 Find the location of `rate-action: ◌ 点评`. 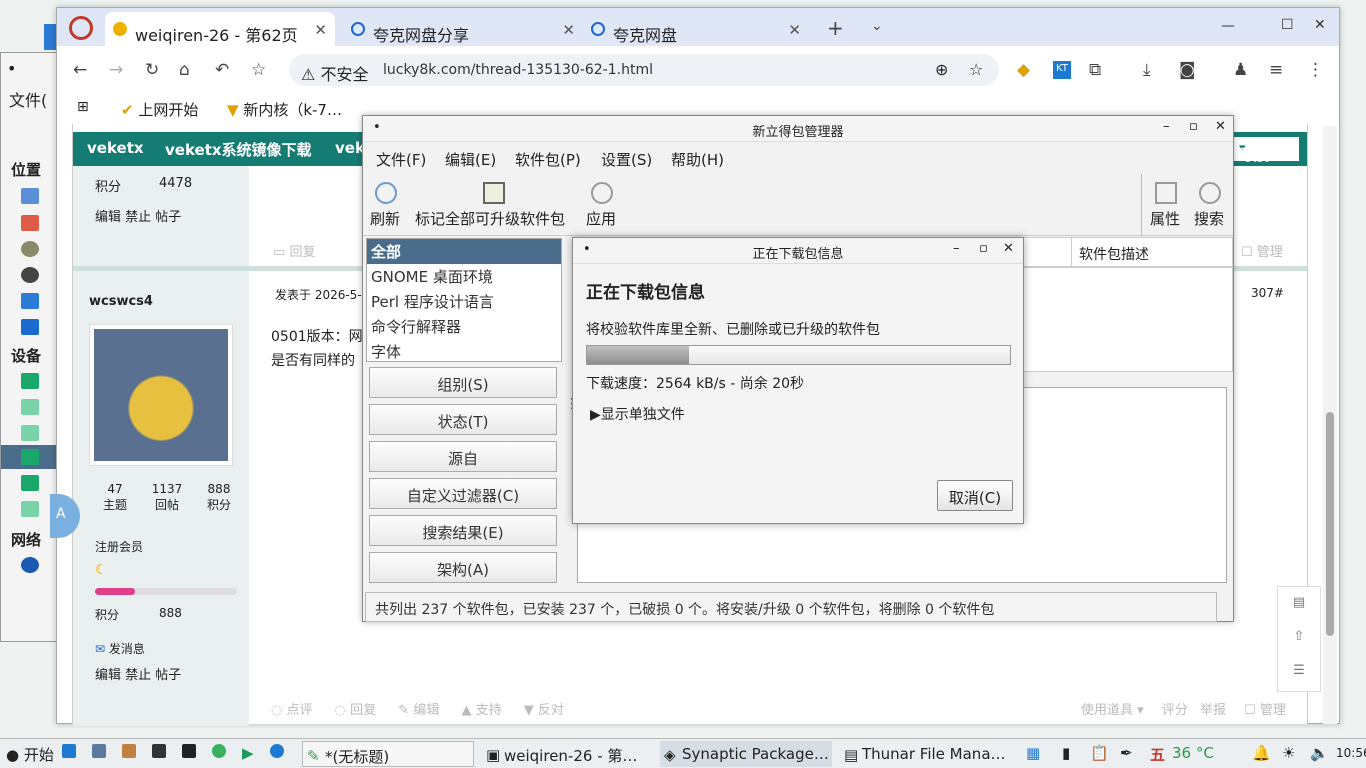

rate-action: ◌ 点评 is located at coordinates (292, 710).